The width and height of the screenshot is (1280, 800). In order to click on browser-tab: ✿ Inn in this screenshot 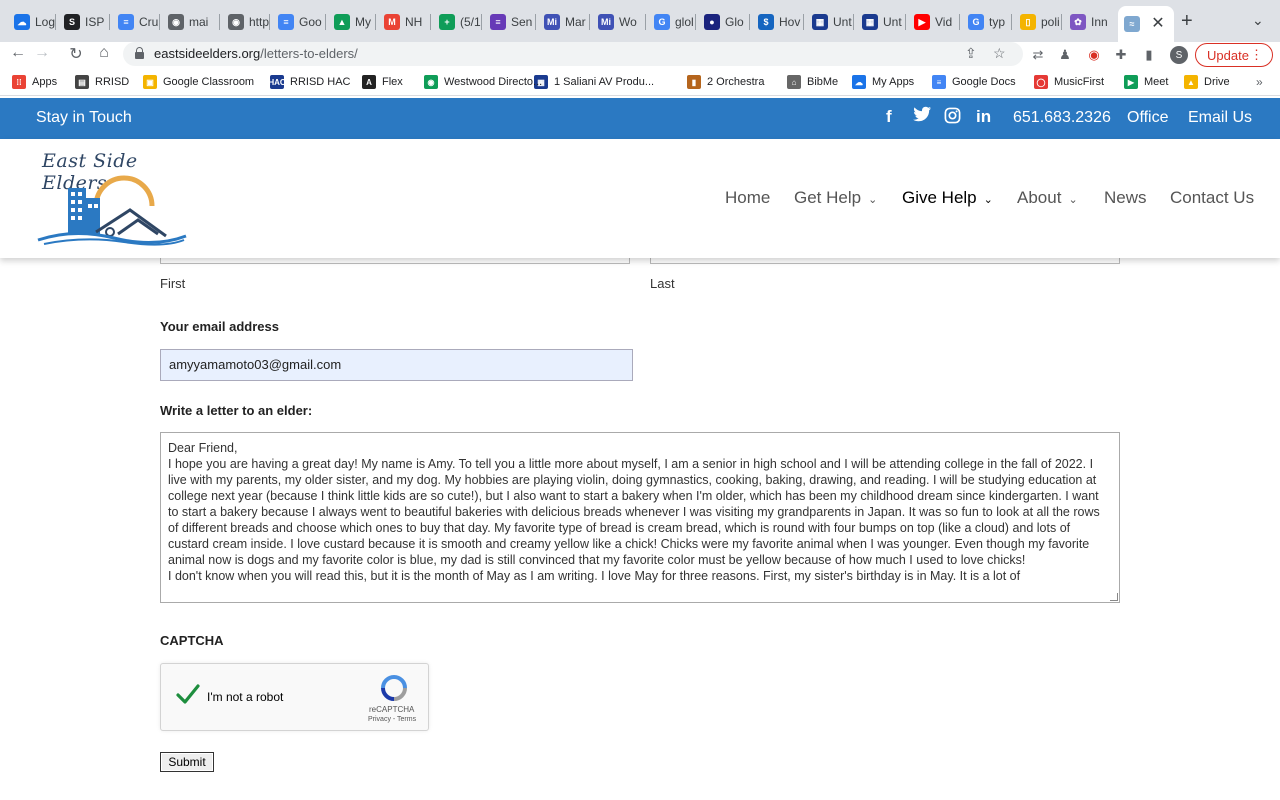, I will do `click(1090, 22)`.